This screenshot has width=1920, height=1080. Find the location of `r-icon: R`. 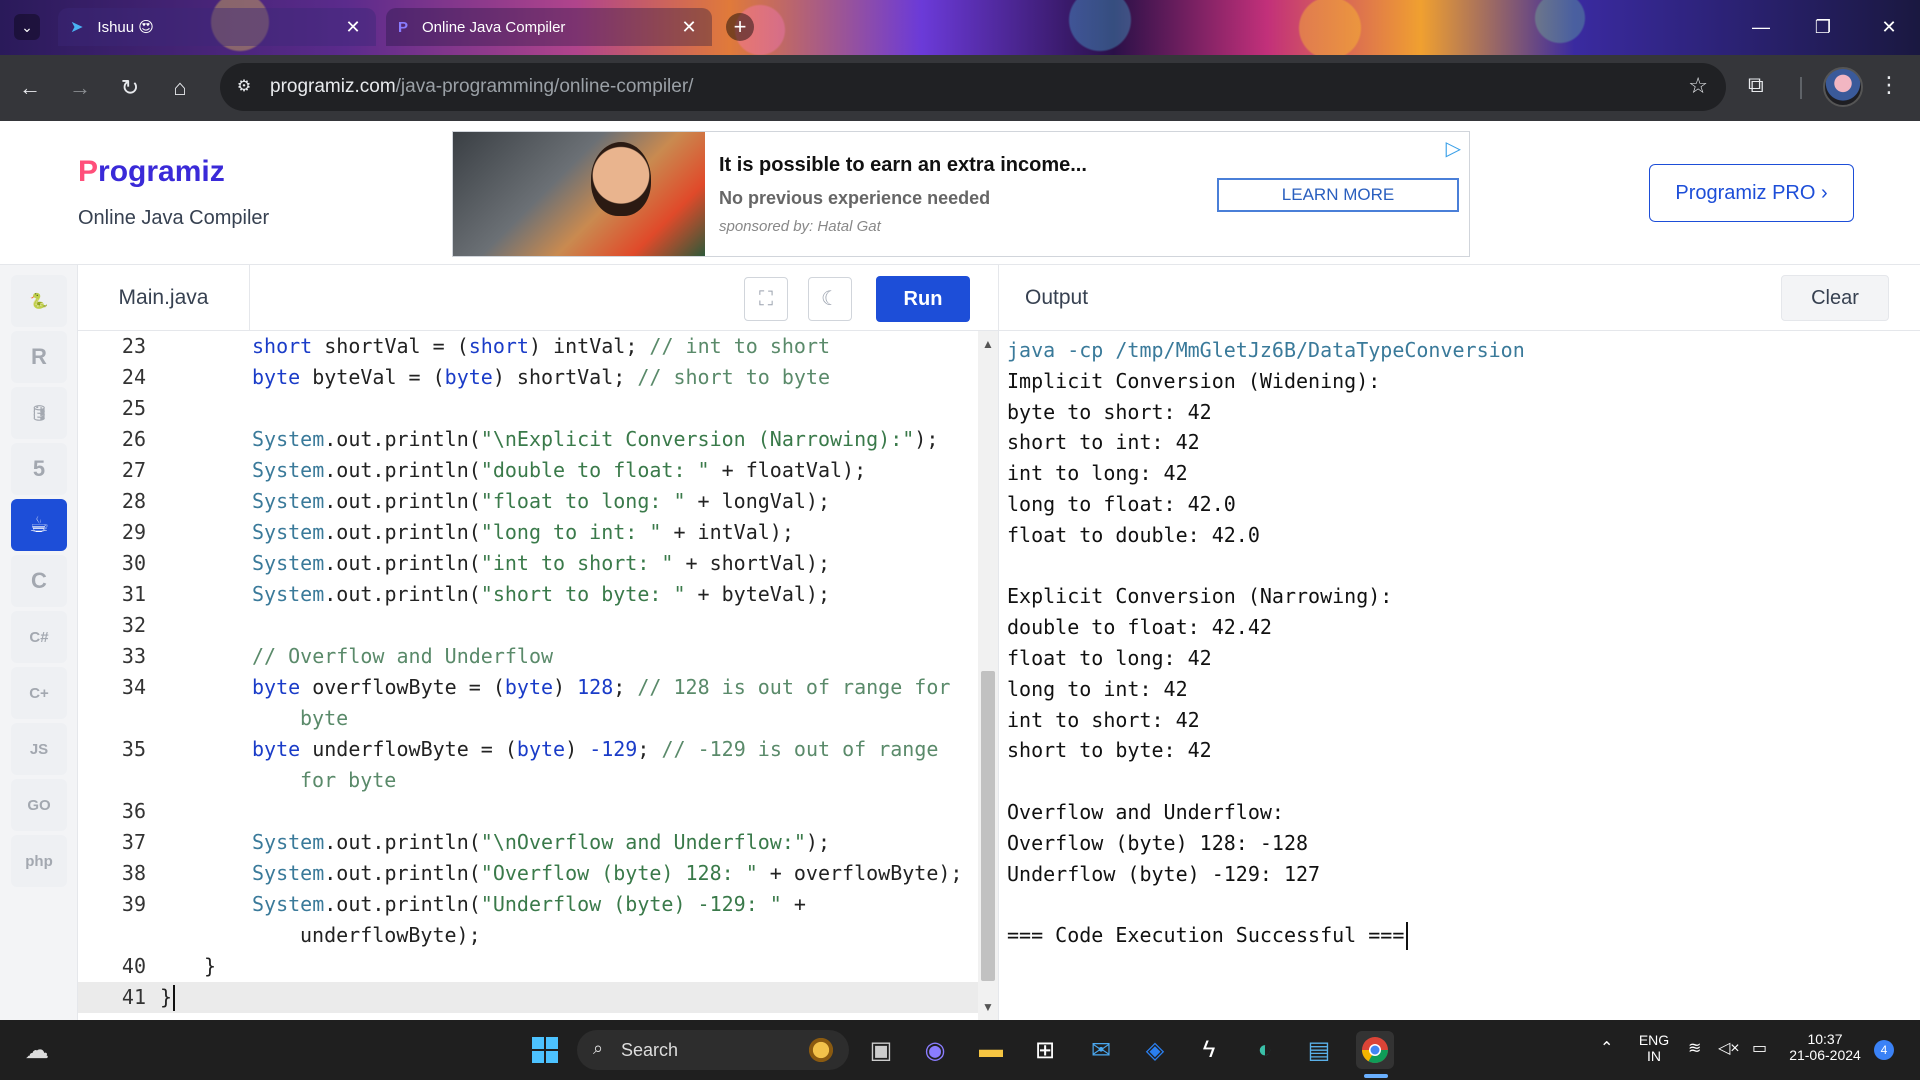

r-icon: R is located at coordinates (39, 357).